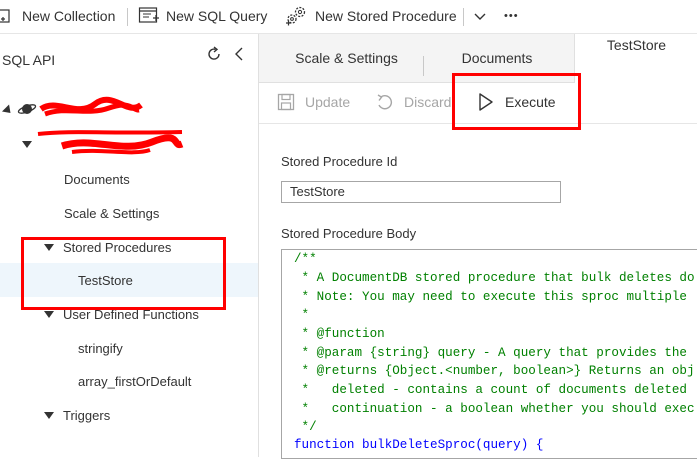  I want to click on stored-procedure-id-input: TestStore, so click(421, 192).